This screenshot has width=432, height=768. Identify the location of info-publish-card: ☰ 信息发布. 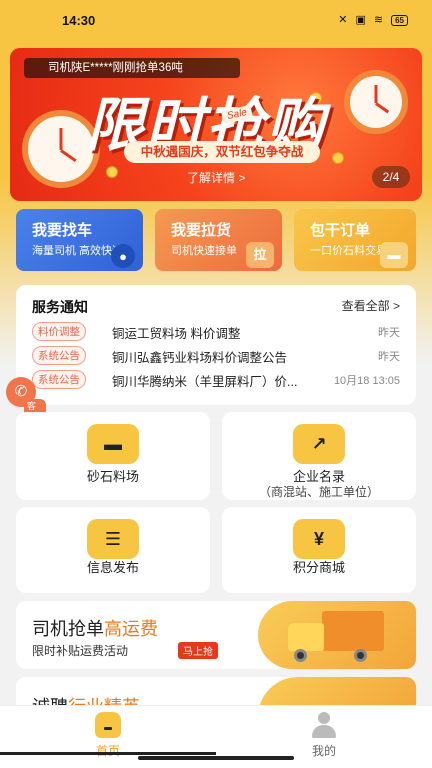
(113, 550).